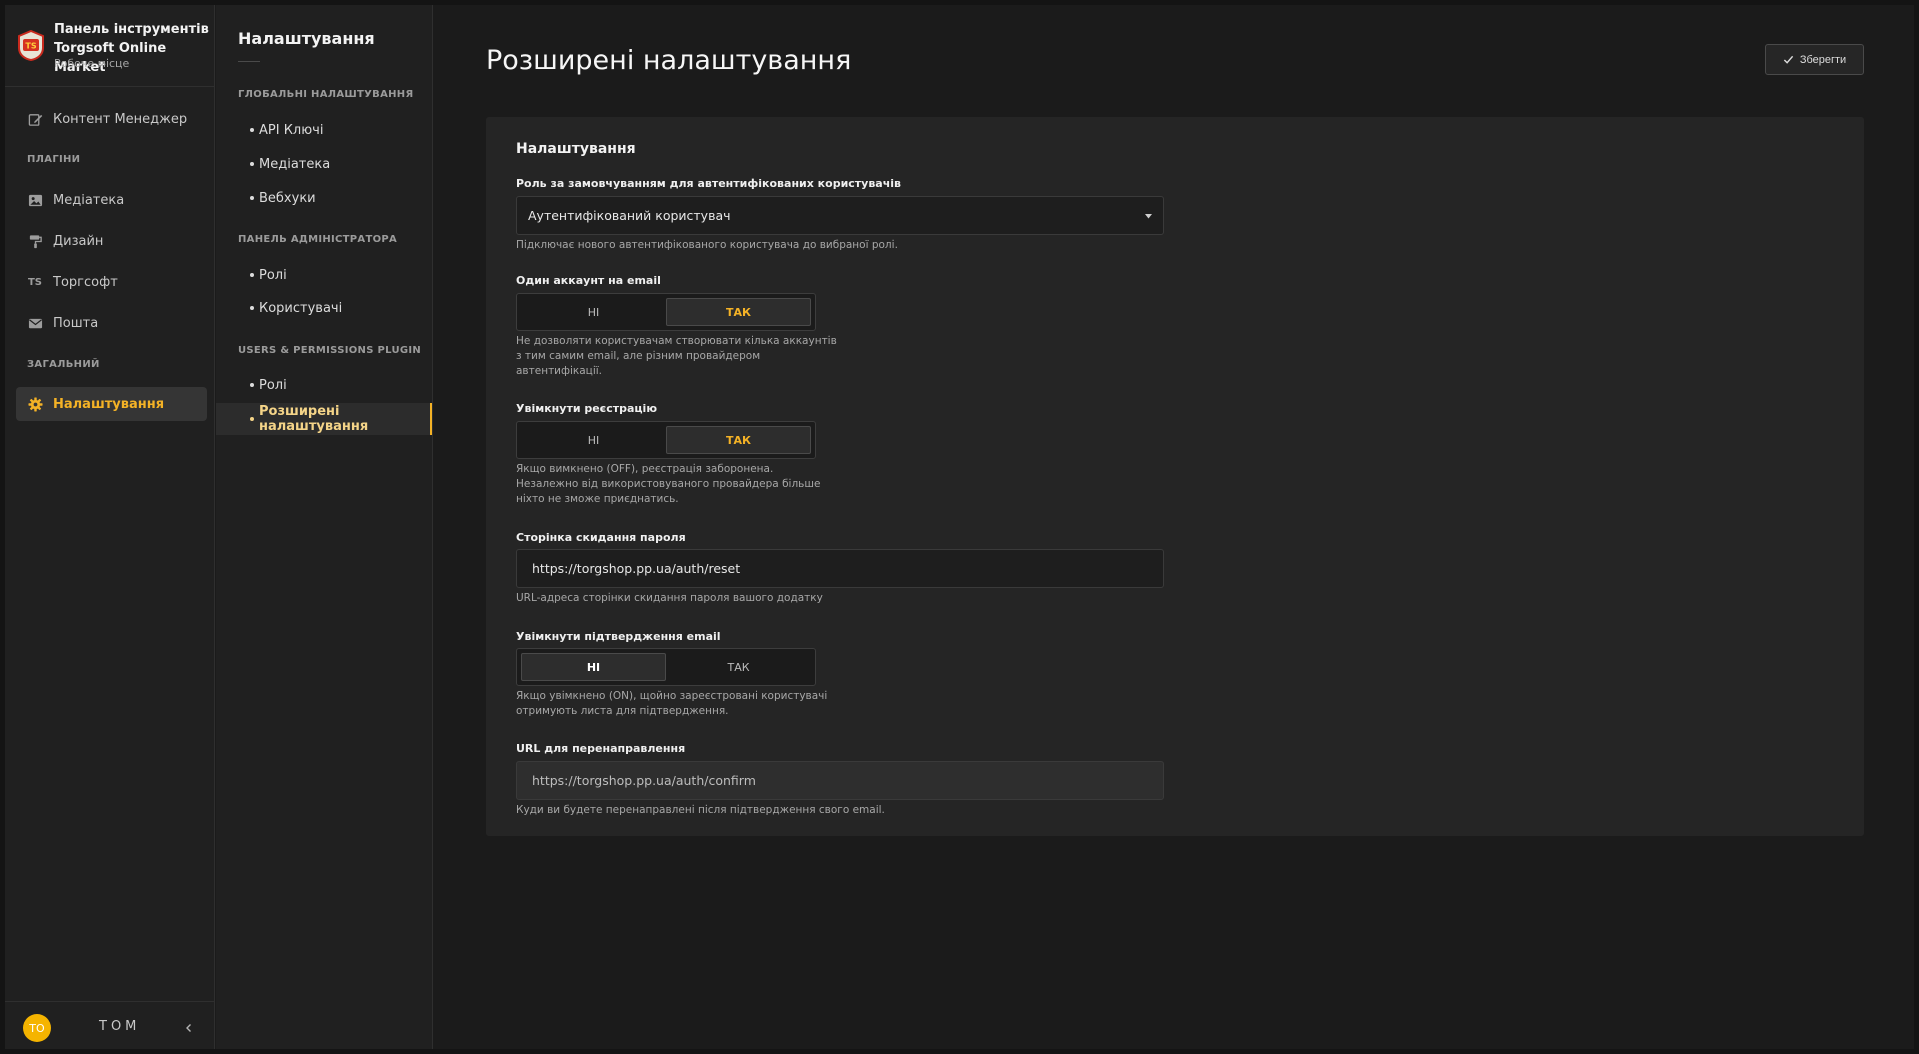 The height and width of the screenshot is (1054, 1919). I want to click on one-account-yes-option: ТАК, so click(738, 312).